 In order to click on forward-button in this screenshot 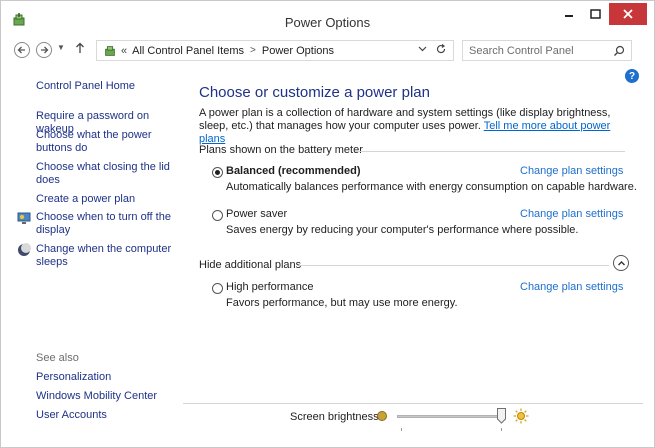, I will do `click(44, 50)`.